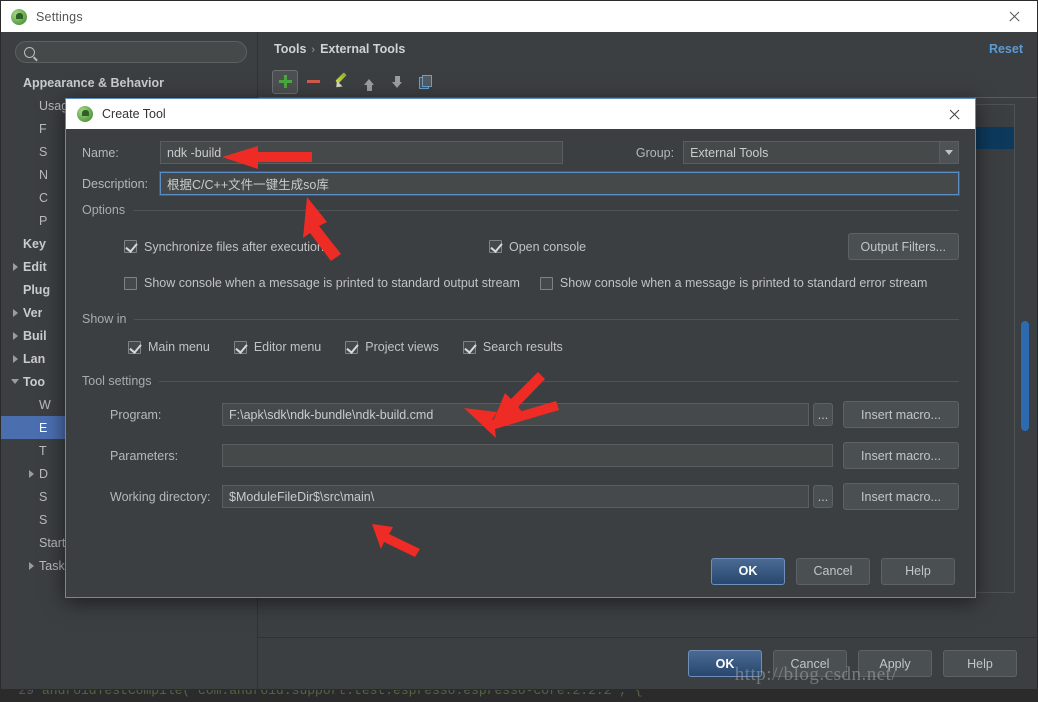 The image size is (1038, 702). I want to click on settings-footer: OK Cancel Apply Help, so click(647, 663).